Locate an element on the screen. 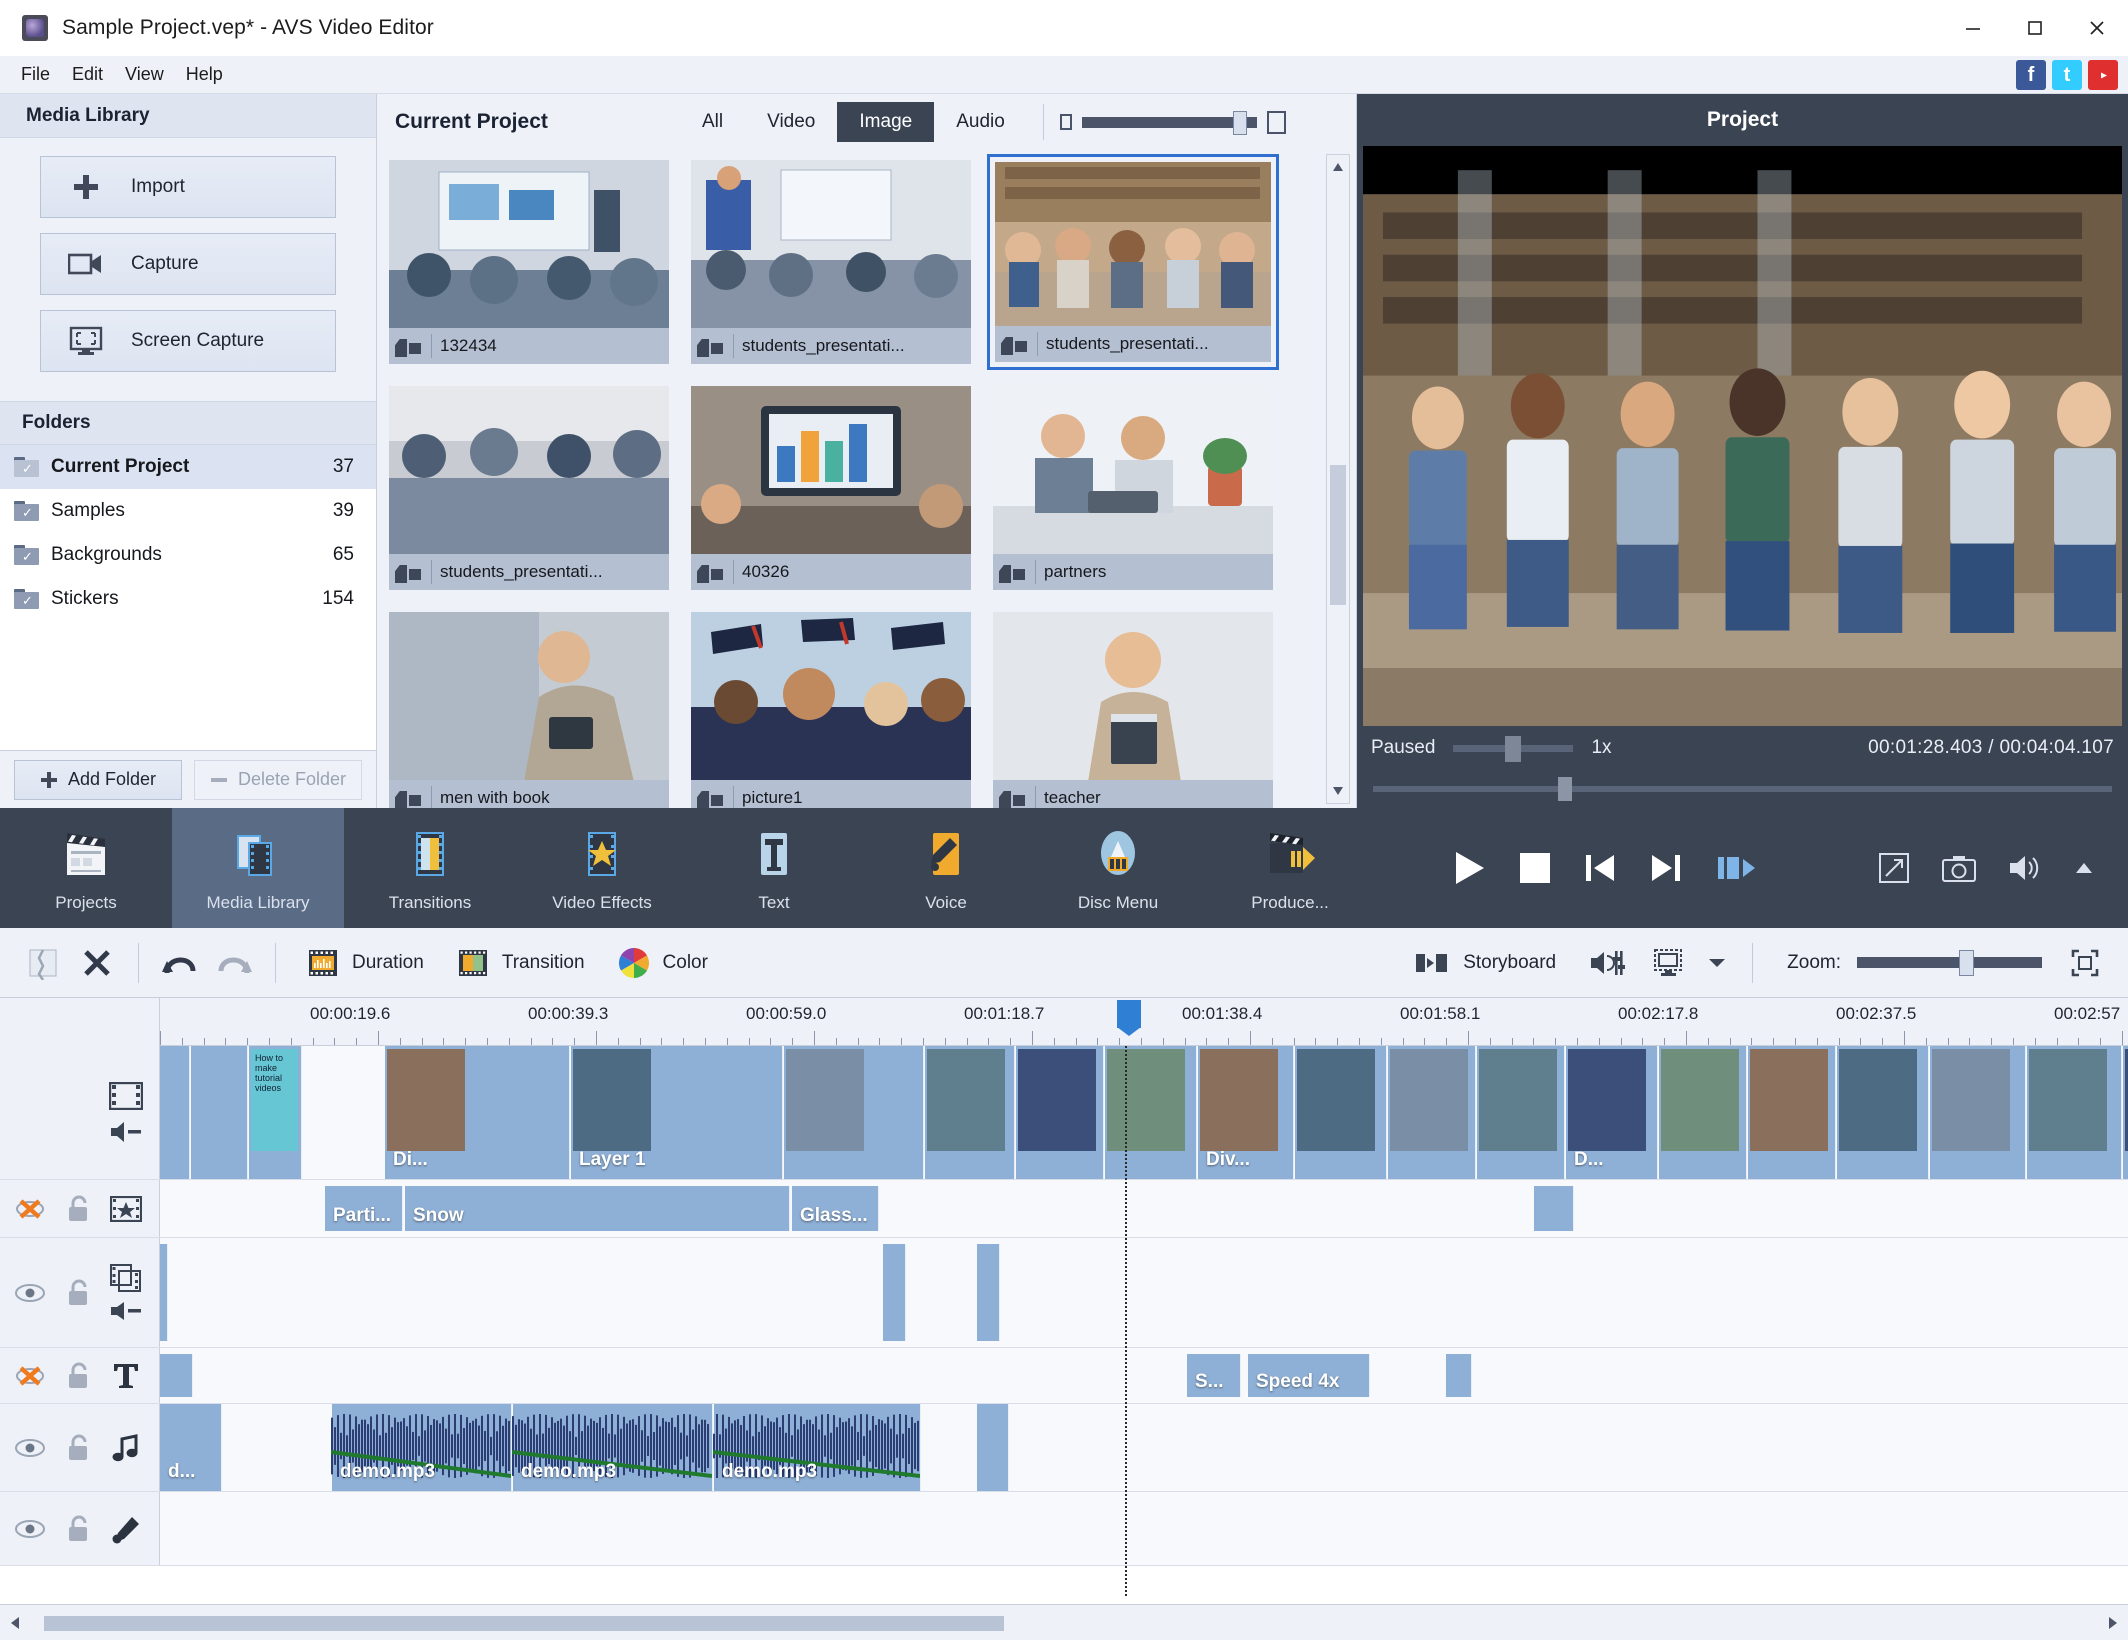 The image size is (2128, 1640). thumbnail-size-slider is located at coordinates (1172, 122).